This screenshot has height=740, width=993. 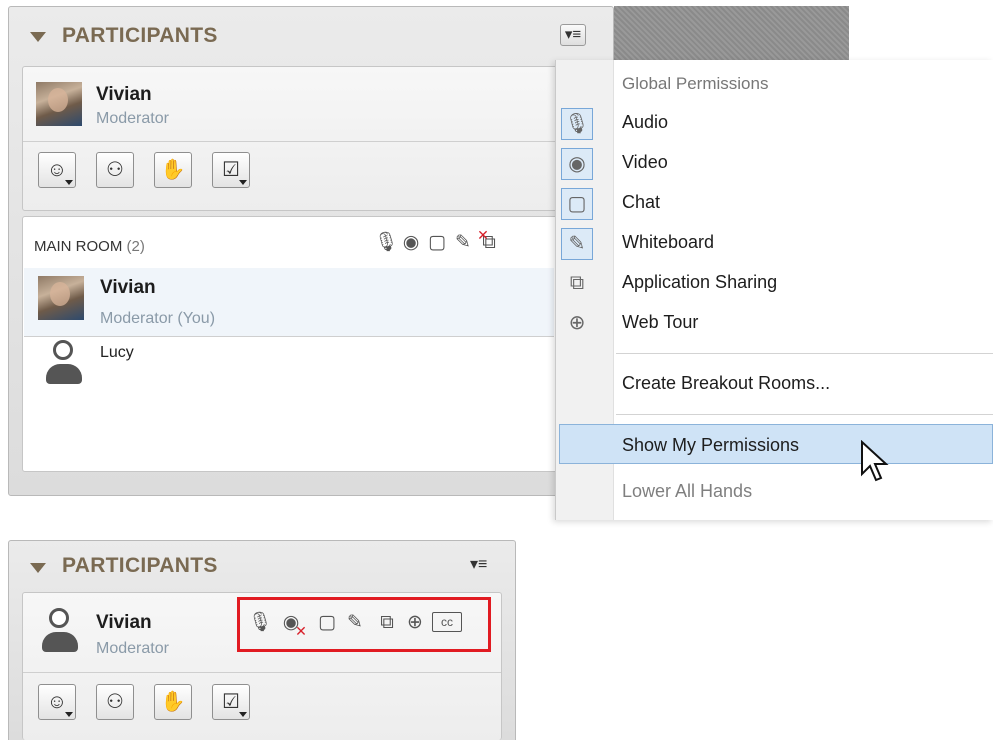 What do you see at coordinates (710, 445) in the screenshot?
I see `show-my-permissions-item: Show My Permissions` at bounding box center [710, 445].